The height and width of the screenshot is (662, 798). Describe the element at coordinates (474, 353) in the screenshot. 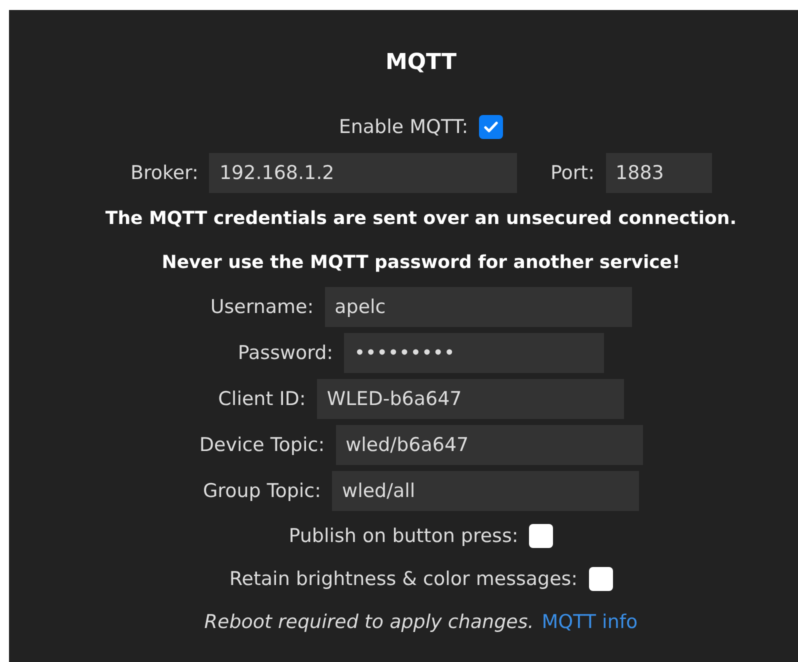

I see `input-field: •••••••••` at that location.